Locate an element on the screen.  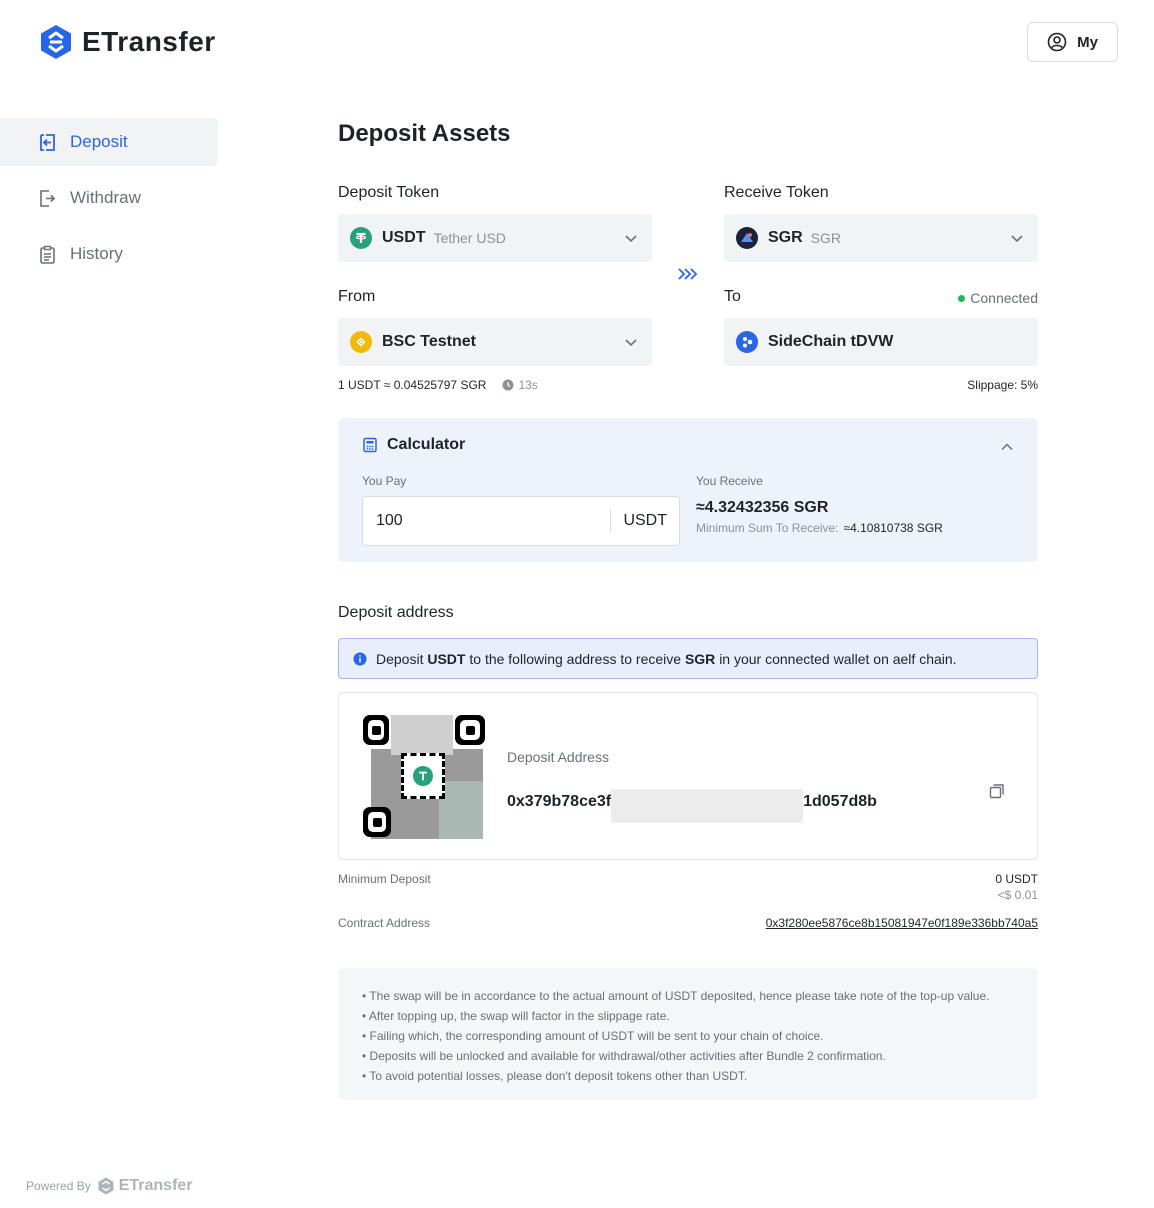
deposit-address-card: Deposit Address 0x379b78ce3f 1d057d8b is located at coordinates (688, 776).